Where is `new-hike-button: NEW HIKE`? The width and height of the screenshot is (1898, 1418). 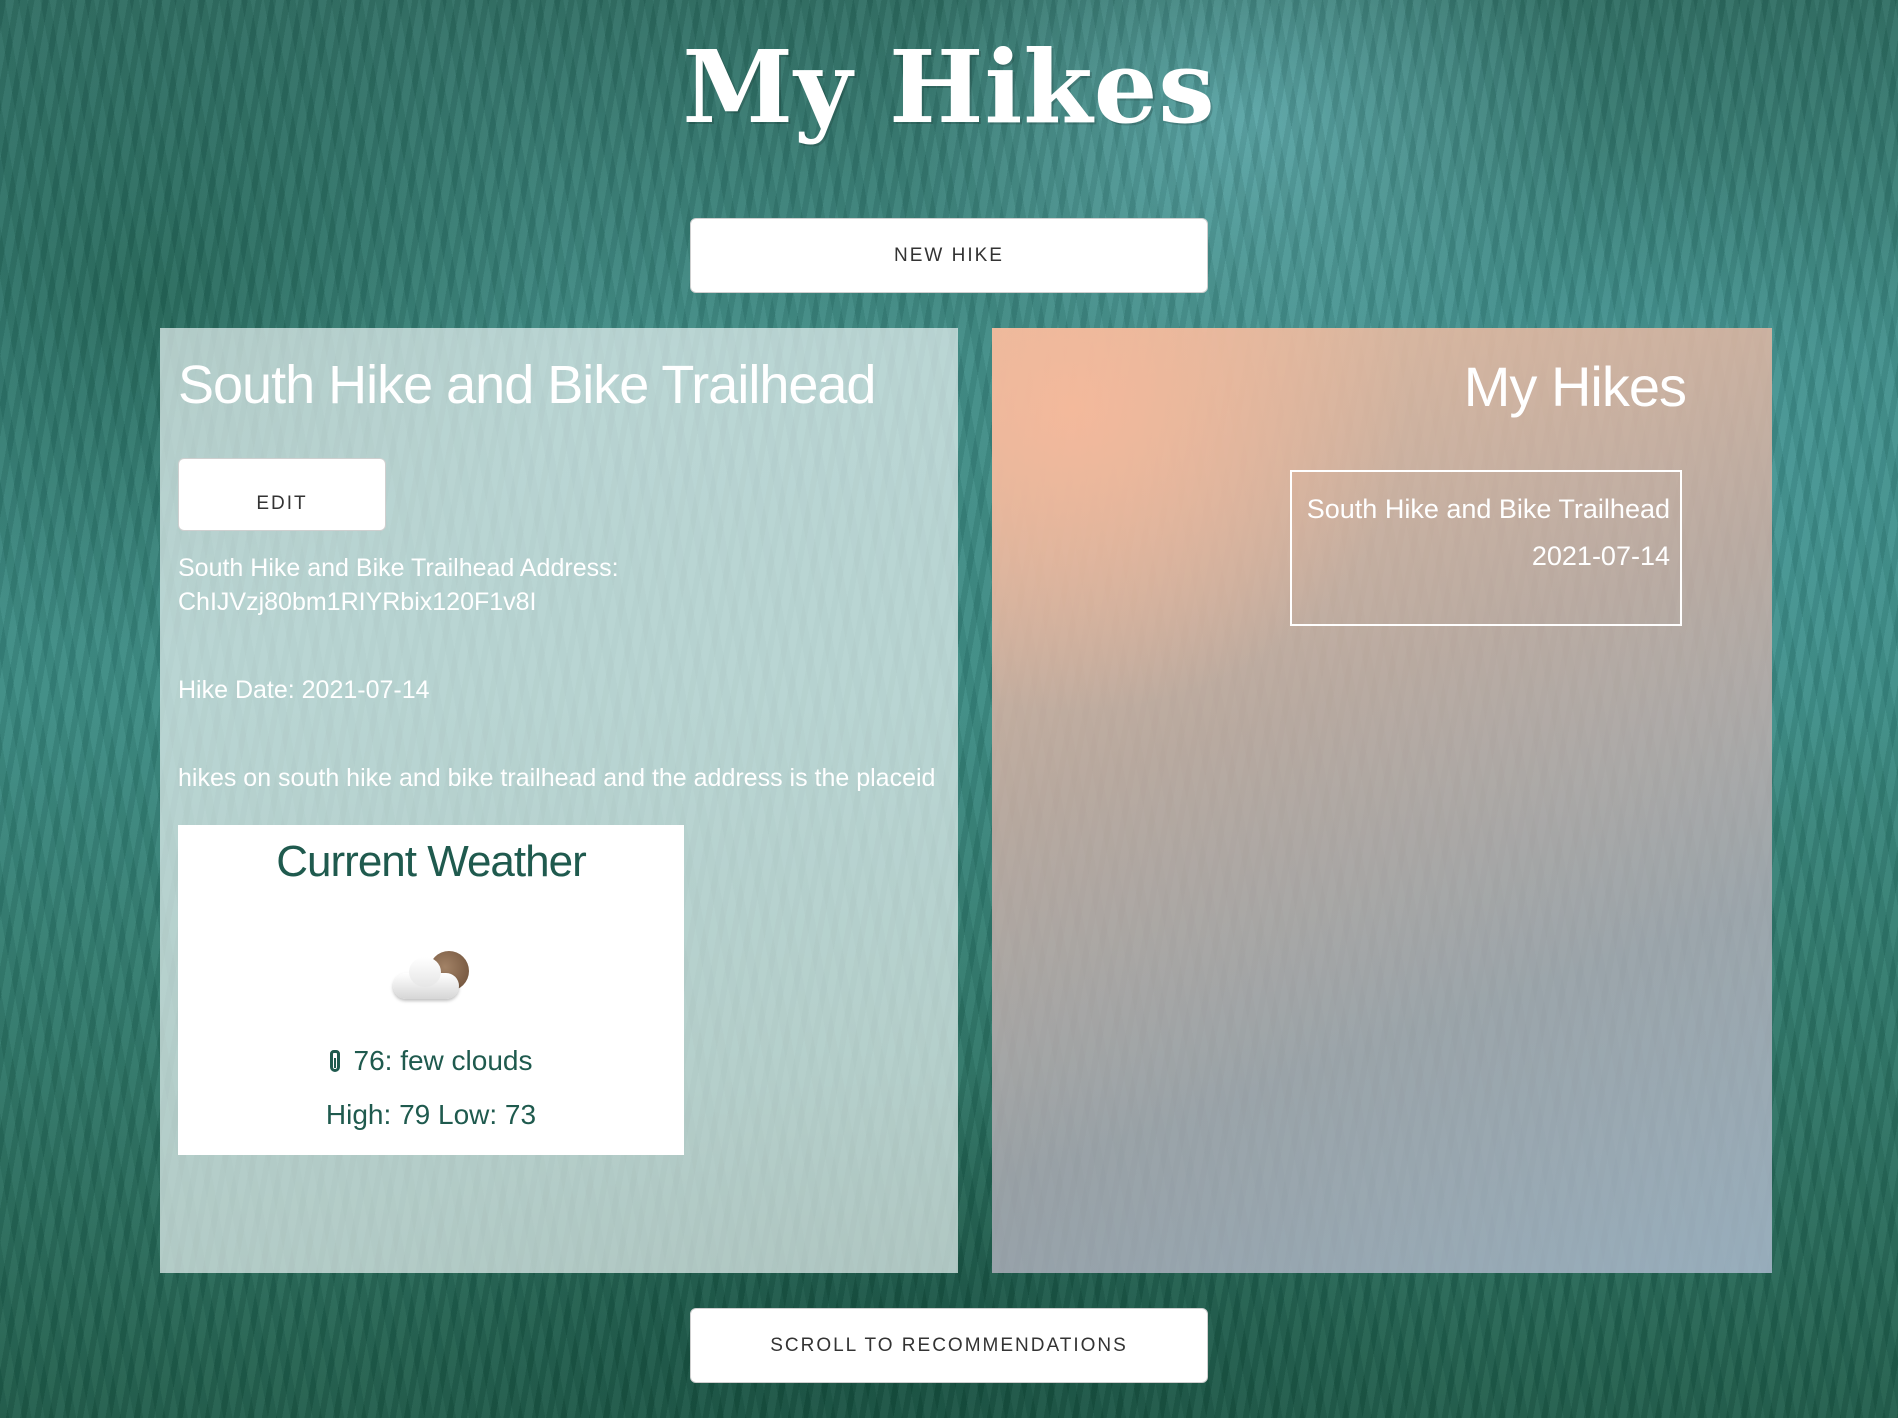
new-hike-button: NEW HIKE is located at coordinates (949, 255).